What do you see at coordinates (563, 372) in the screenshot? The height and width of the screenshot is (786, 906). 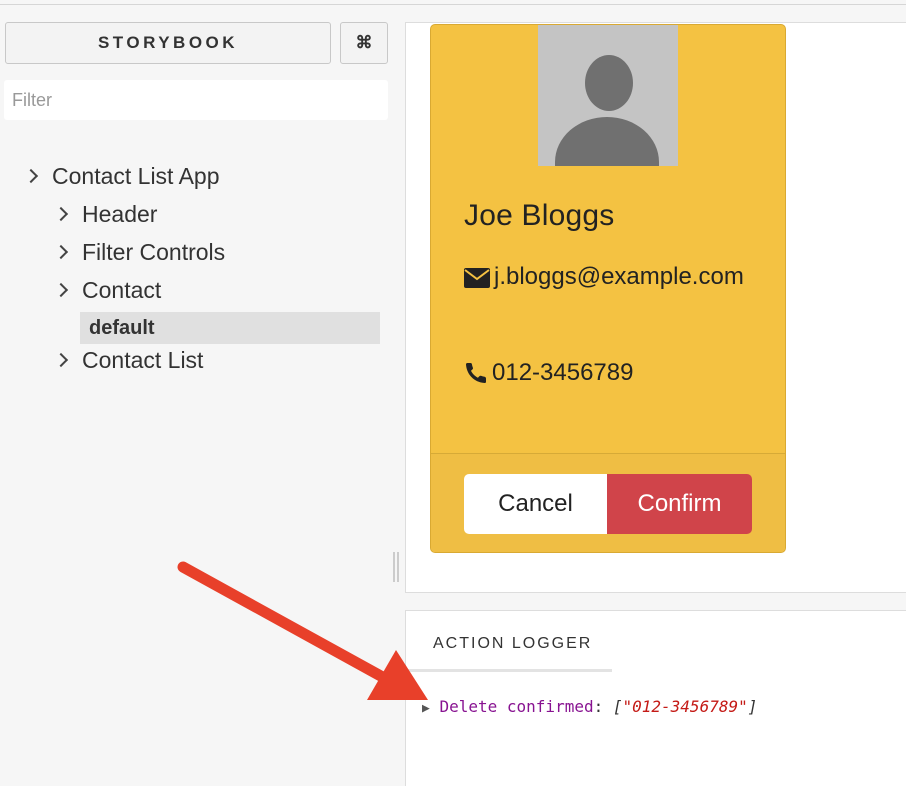 I see `contact-phone-text: 012-3456789` at bounding box center [563, 372].